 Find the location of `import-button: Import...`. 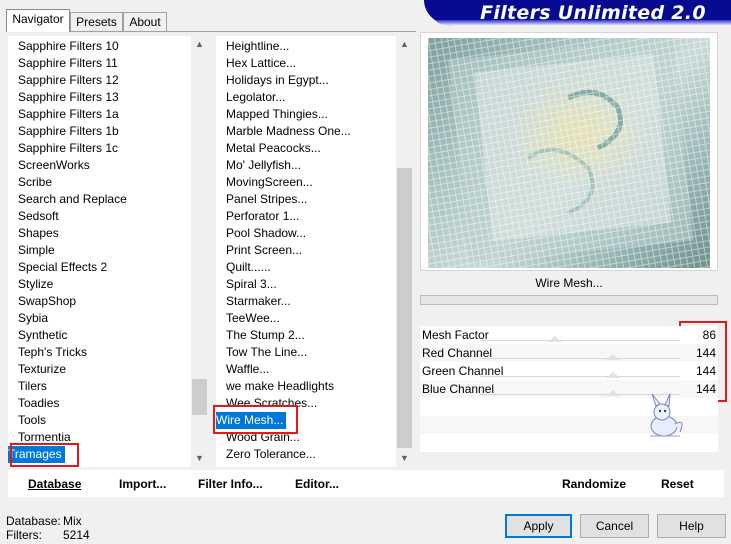

import-button: Import... is located at coordinates (142, 484).